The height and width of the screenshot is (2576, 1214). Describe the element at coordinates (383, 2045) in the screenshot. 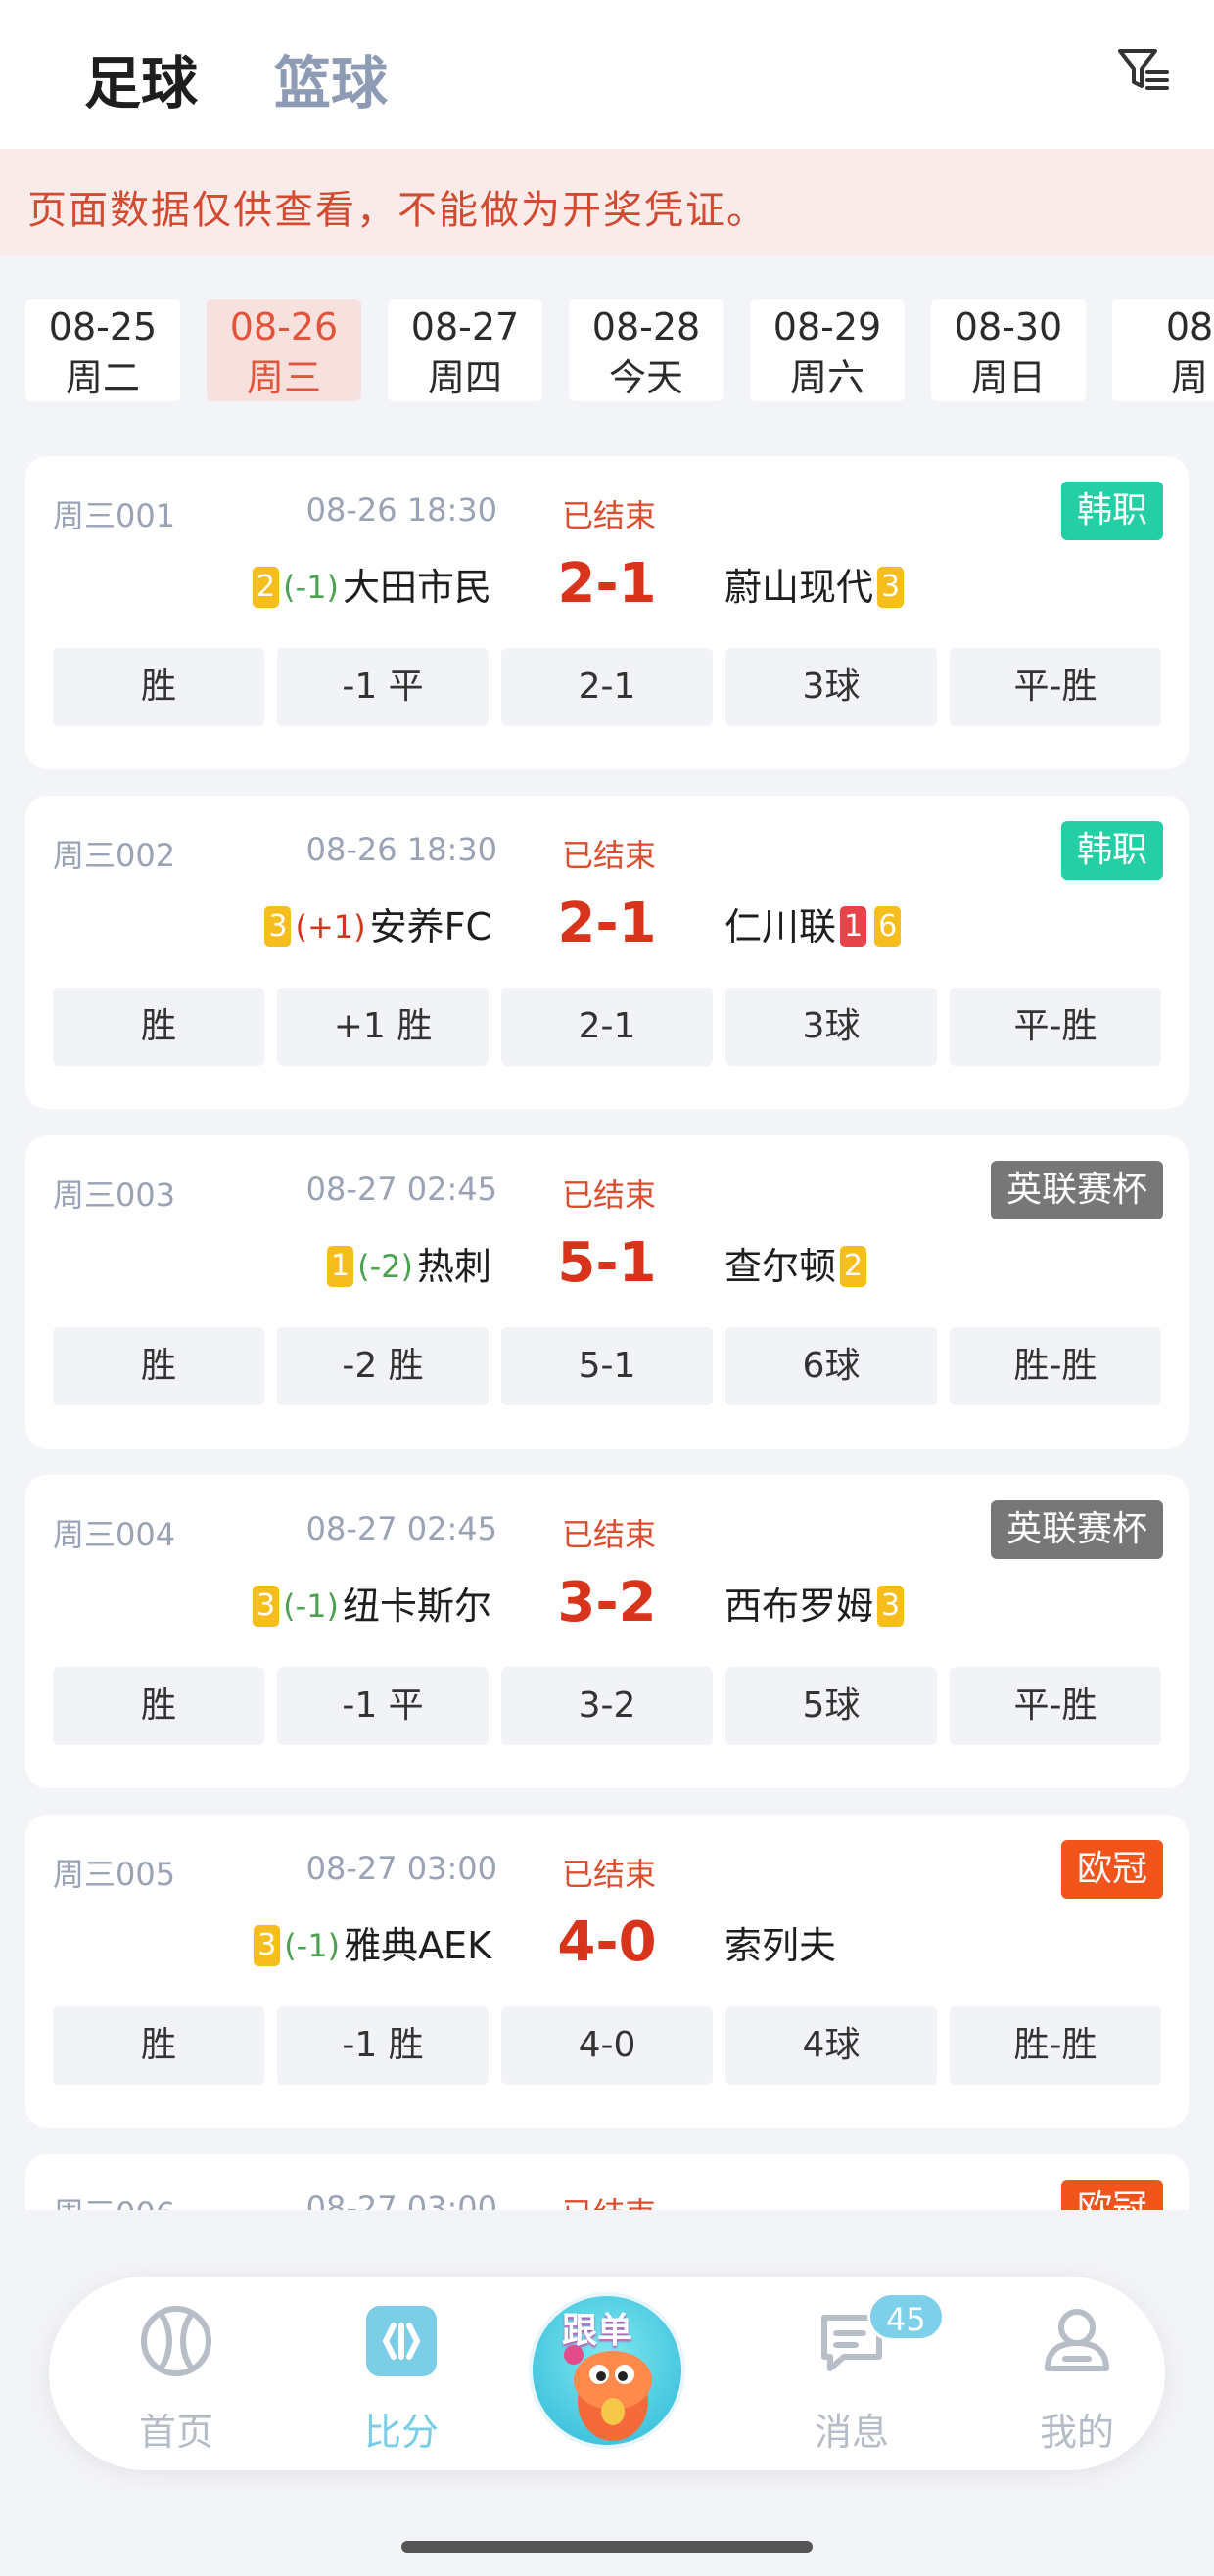

I see `result-cell: -1 胜` at that location.